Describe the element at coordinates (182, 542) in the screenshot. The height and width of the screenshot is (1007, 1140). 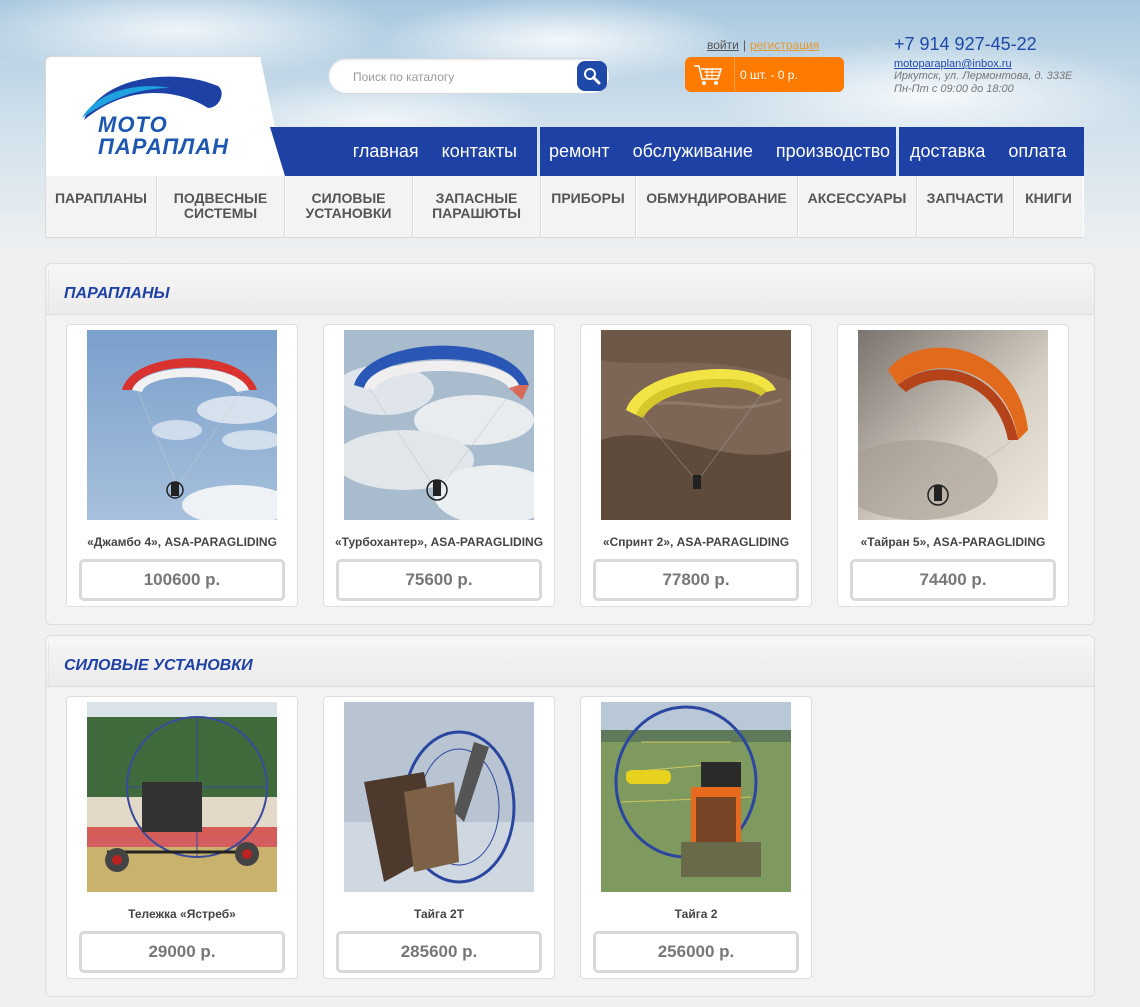
I see `product-name: «Джамбо 4», ASA-PARAGLIDING` at that location.